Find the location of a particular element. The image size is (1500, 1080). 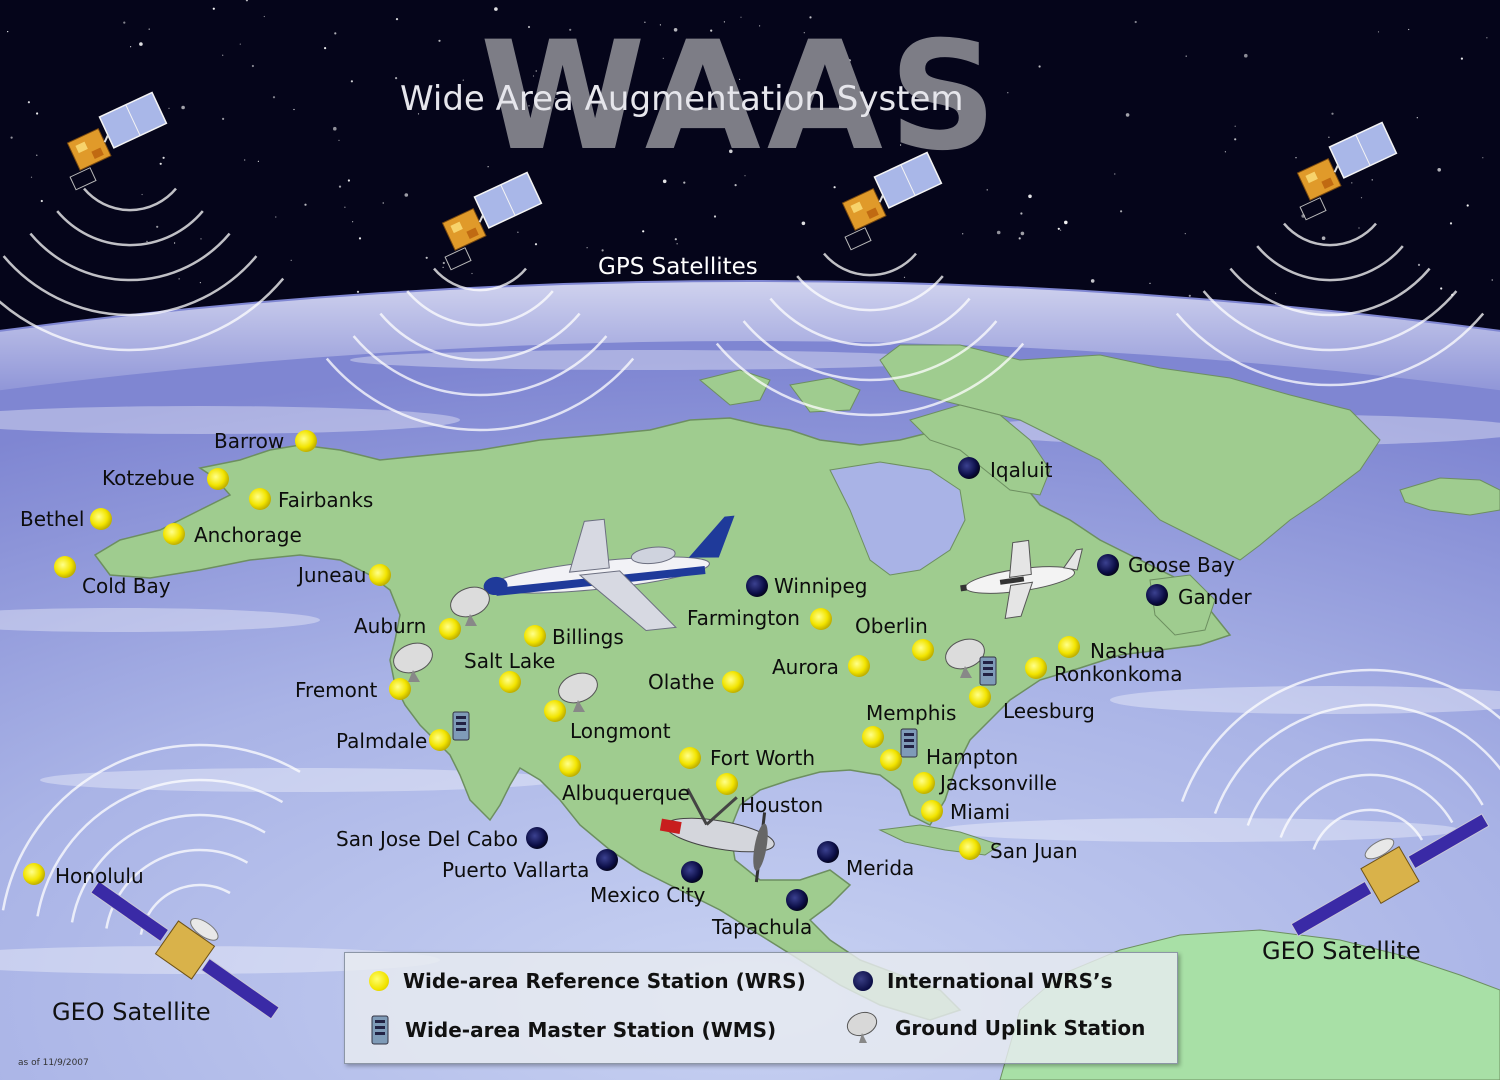

wrs-marker-farmington is located at coordinates (821, 619).